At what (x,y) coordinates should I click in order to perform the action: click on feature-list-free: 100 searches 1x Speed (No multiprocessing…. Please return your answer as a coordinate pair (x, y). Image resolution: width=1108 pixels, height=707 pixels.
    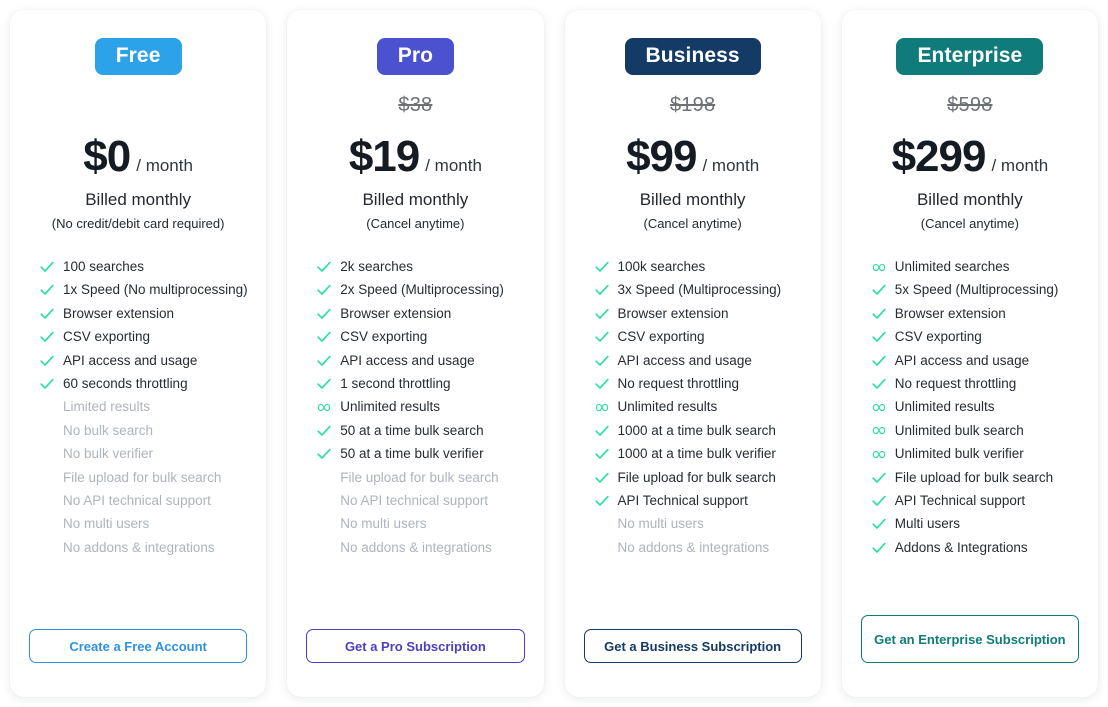
    Looking at the image, I should click on (138, 443).